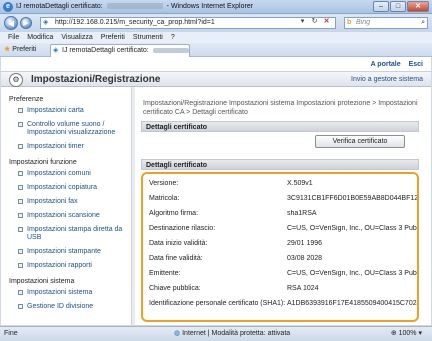 The height and width of the screenshot is (341, 432). What do you see at coordinates (352, 198) in the screenshot?
I see `detail-value: 3C9131CB1FF6D01B0E59AB8D044BF12BE` at bounding box center [352, 198].